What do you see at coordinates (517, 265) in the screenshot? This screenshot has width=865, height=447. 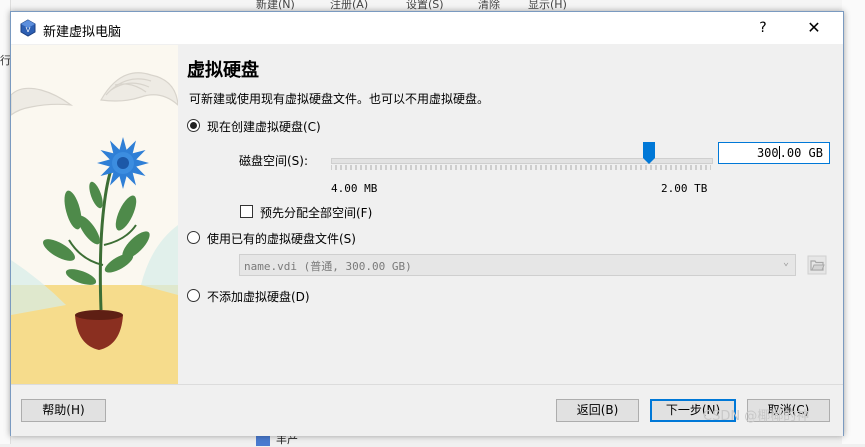 I see `existing-disk-select: name.vdi (普通, 300.00 GB) ⌄` at bounding box center [517, 265].